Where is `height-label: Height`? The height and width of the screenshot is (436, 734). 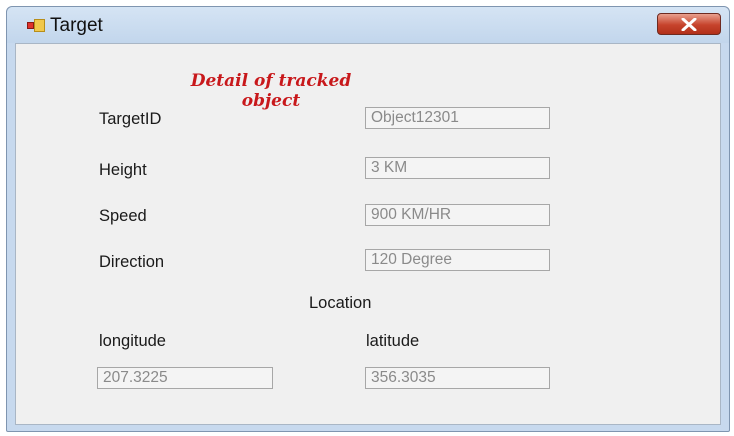
height-label: Height is located at coordinates (123, 170).